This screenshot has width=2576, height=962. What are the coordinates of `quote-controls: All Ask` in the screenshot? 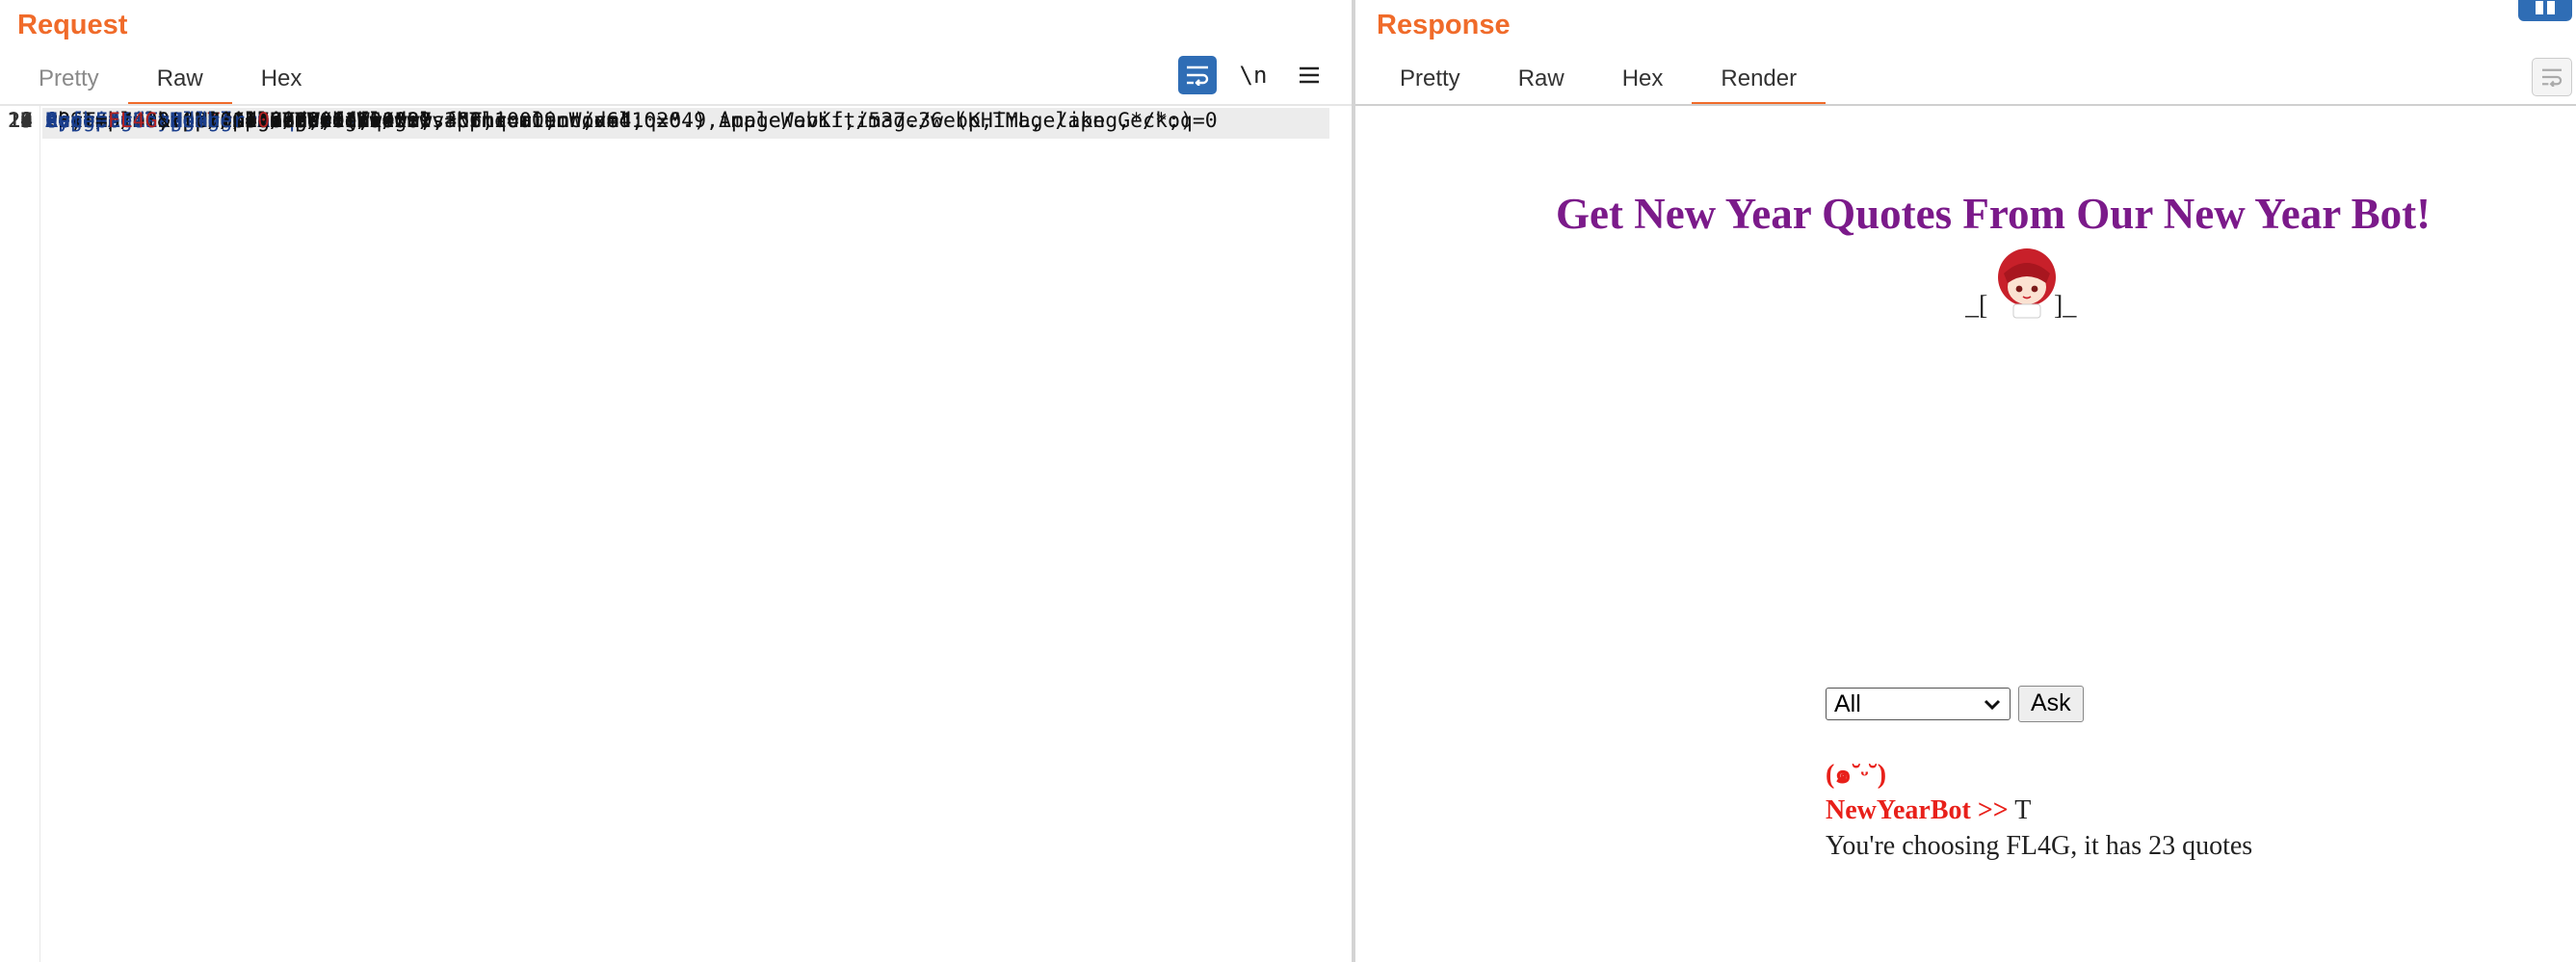 It's located at (1955, 704).